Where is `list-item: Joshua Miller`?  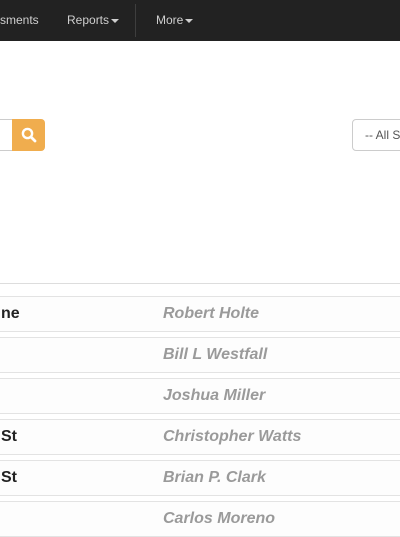
list-item: Joshua Miller is located at coordinates (200, 396).